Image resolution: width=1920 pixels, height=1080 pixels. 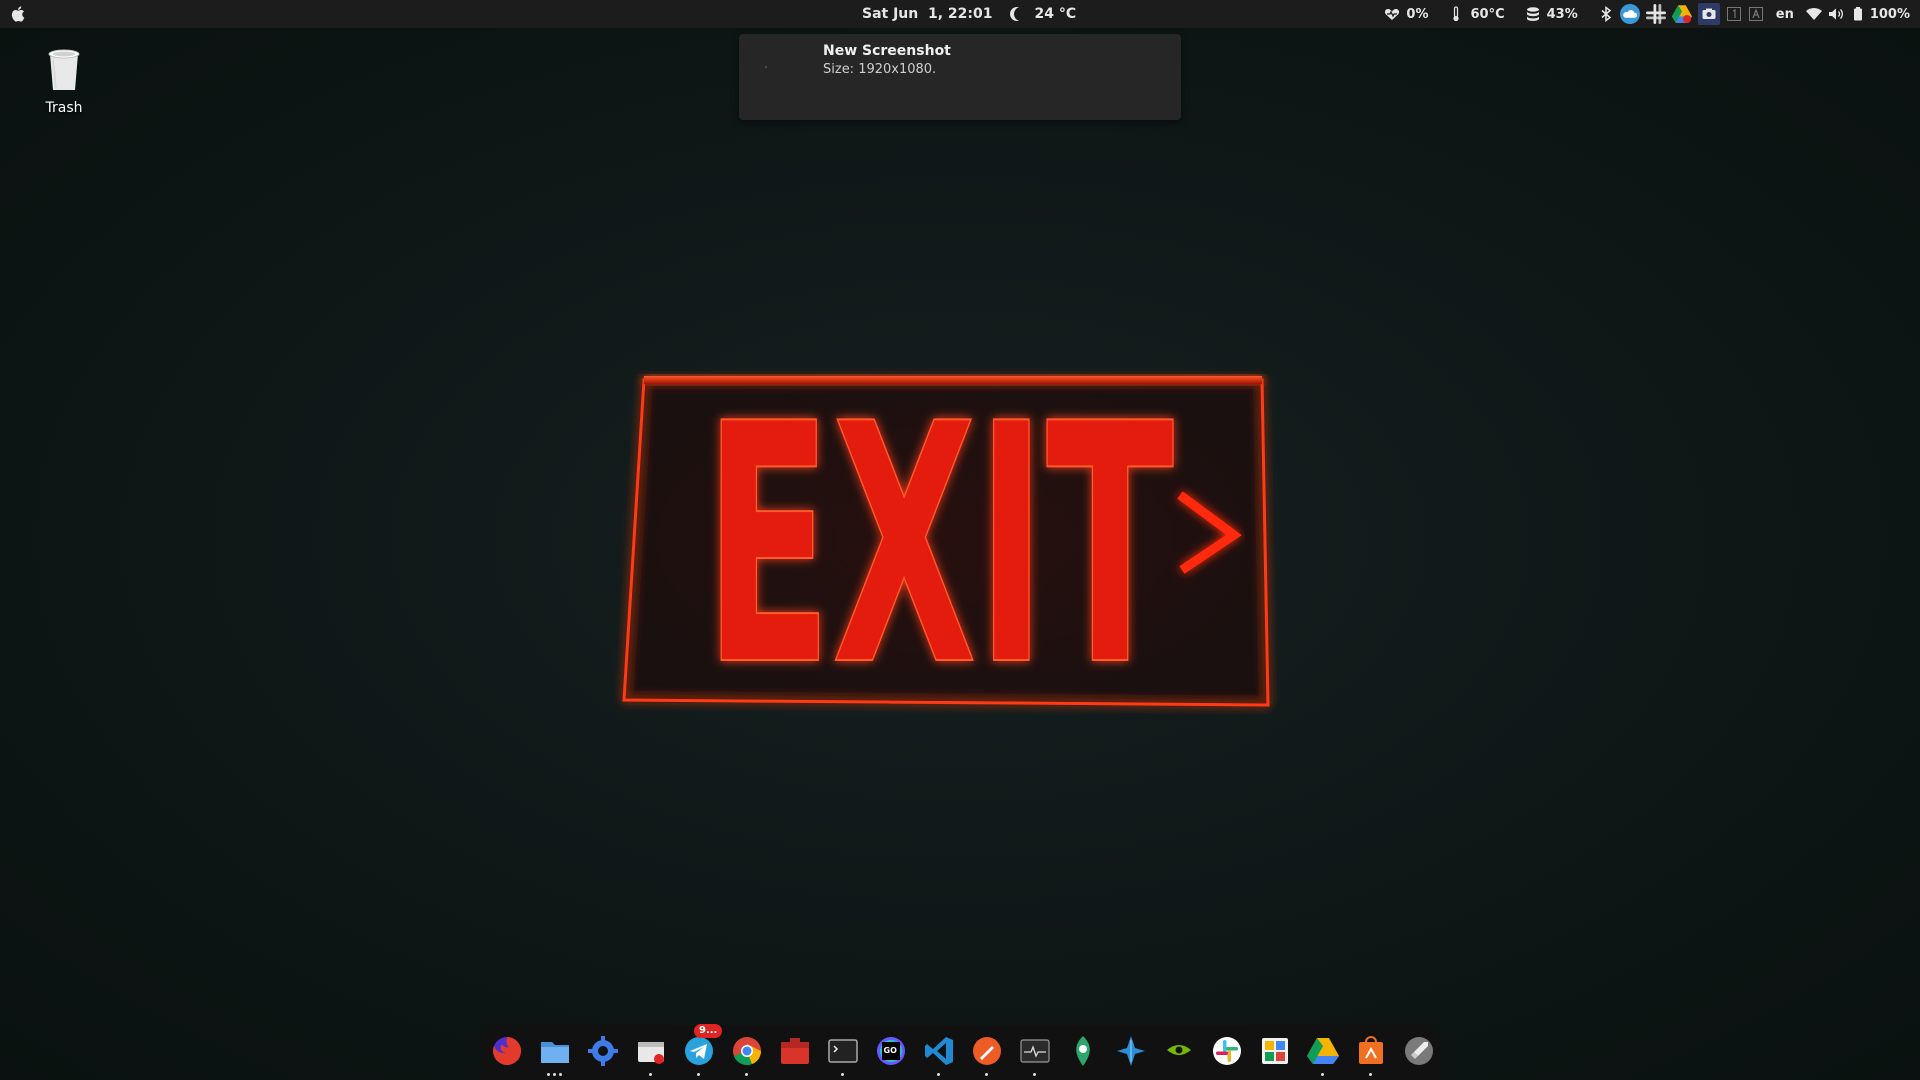 What do you see at coordinates (1857, 14) in the screenshot?
I see `battery-icon` at bounding box center [1857, 14].